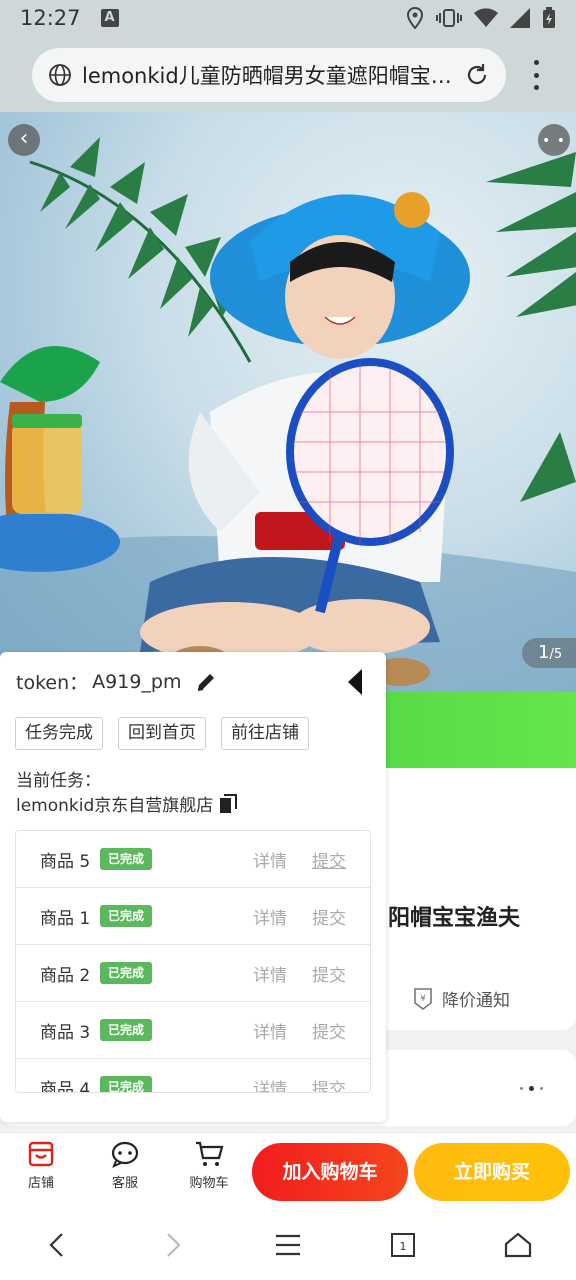 This screenshot has height=1280, width=576. What do you see at coordinates (109, 18) in the screenshot?
I see `accessibility-notification-icon: A` at bounding box center [109, 18].